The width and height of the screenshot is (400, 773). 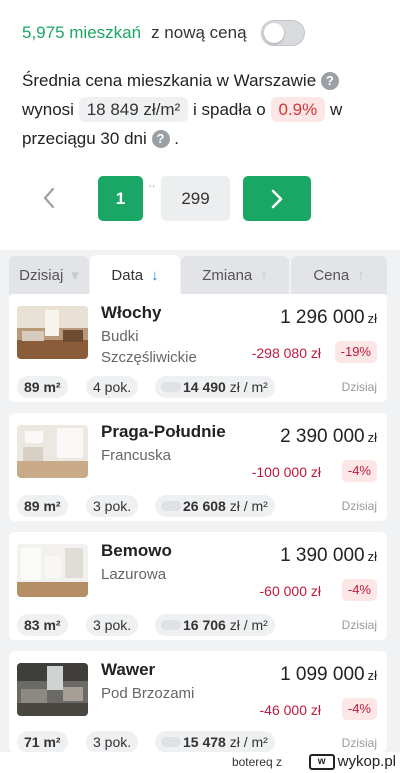 I want to click on summary-line-2: wynosi 18 849 zł/m² i spadła o 0.9% w, so click(x=200, y=109).